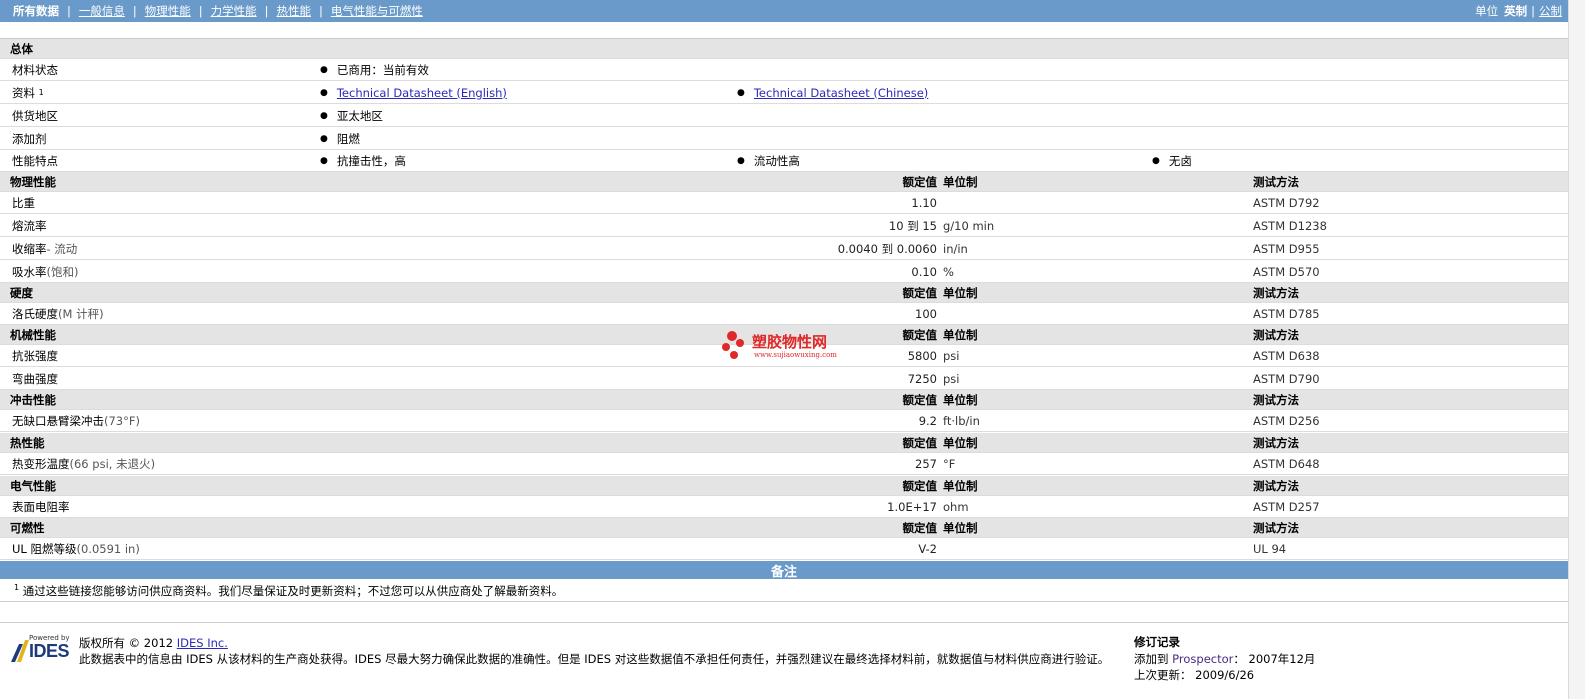 This screenshot has width=1585, height=699. Describe the element at coordinates (41, 506) in the screenshot. I see `property-label: 表面电阻率` at that location.